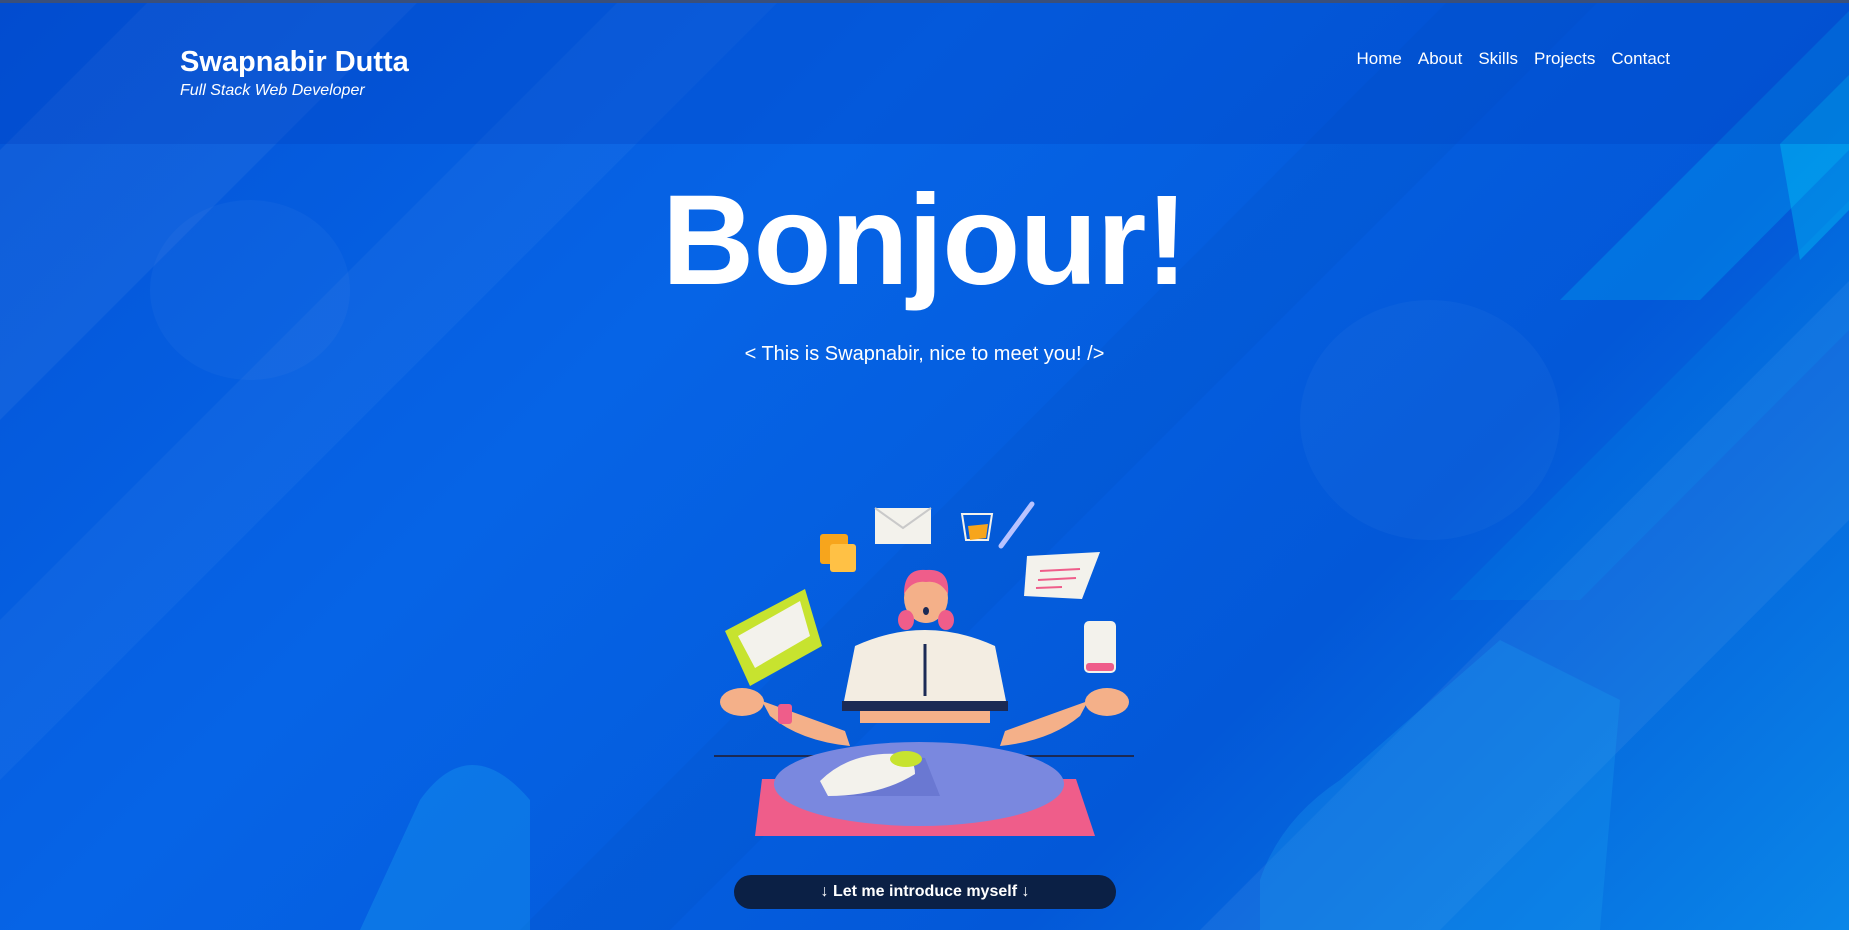 The width and height of the screenshot is (1849, 930). Describe the element at coordinates (294, 62) in the screenshot. I see `brand-name: Swapnabir Dutta` at that location.